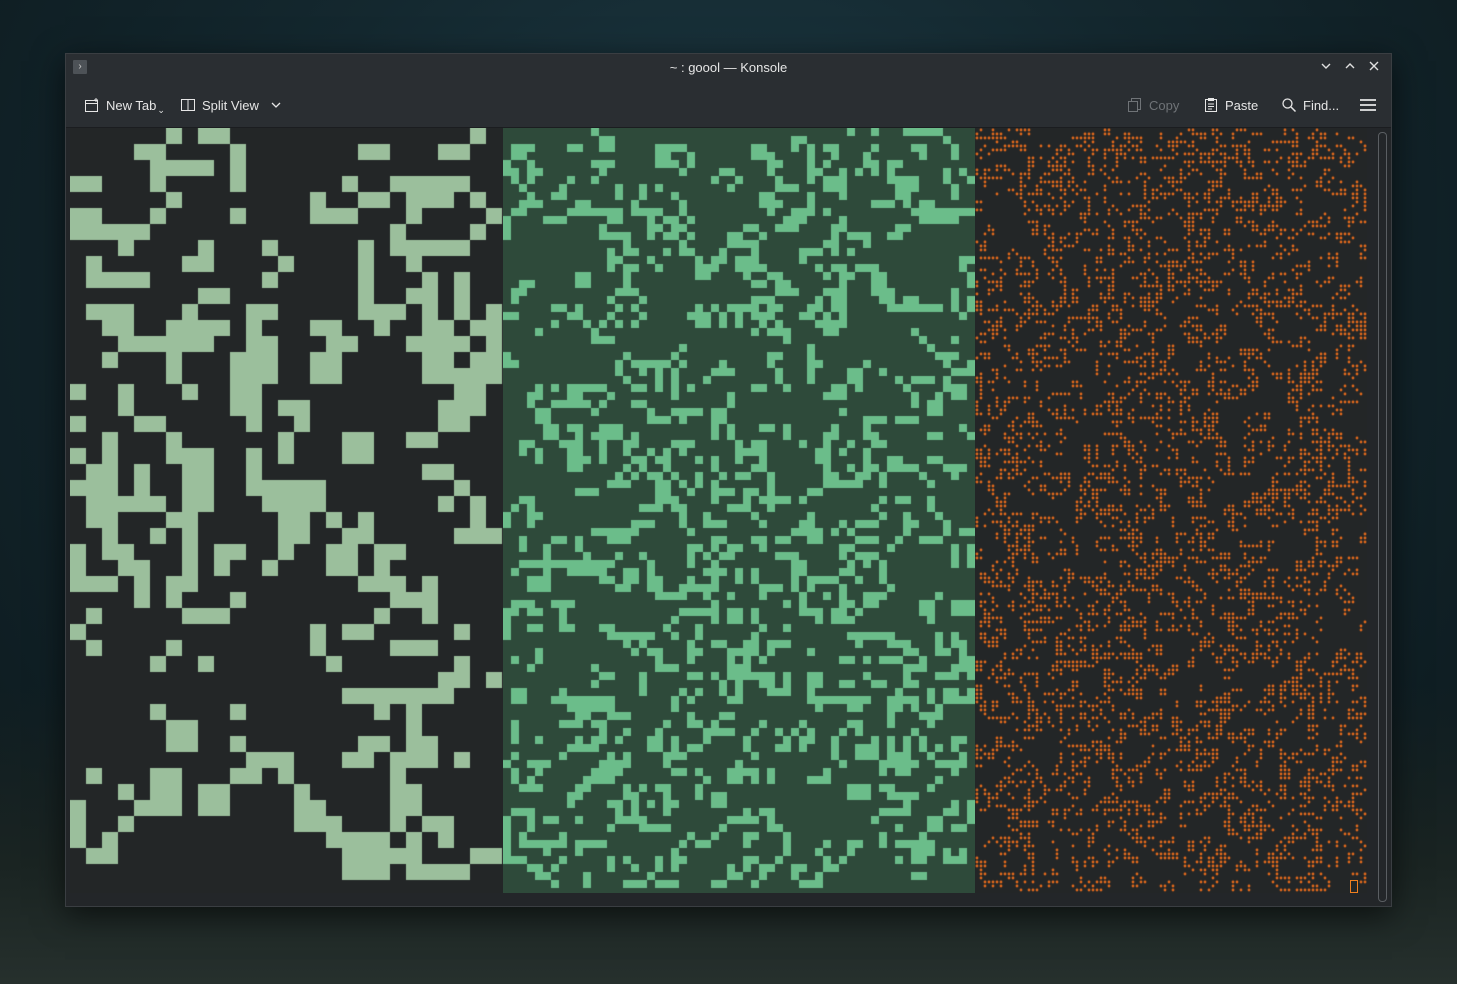 The height and width of the screenshot is (984, 1457). Describe the element at coordinates (1350, 68) in the screenshot. I see `maximize-icon` at that location.